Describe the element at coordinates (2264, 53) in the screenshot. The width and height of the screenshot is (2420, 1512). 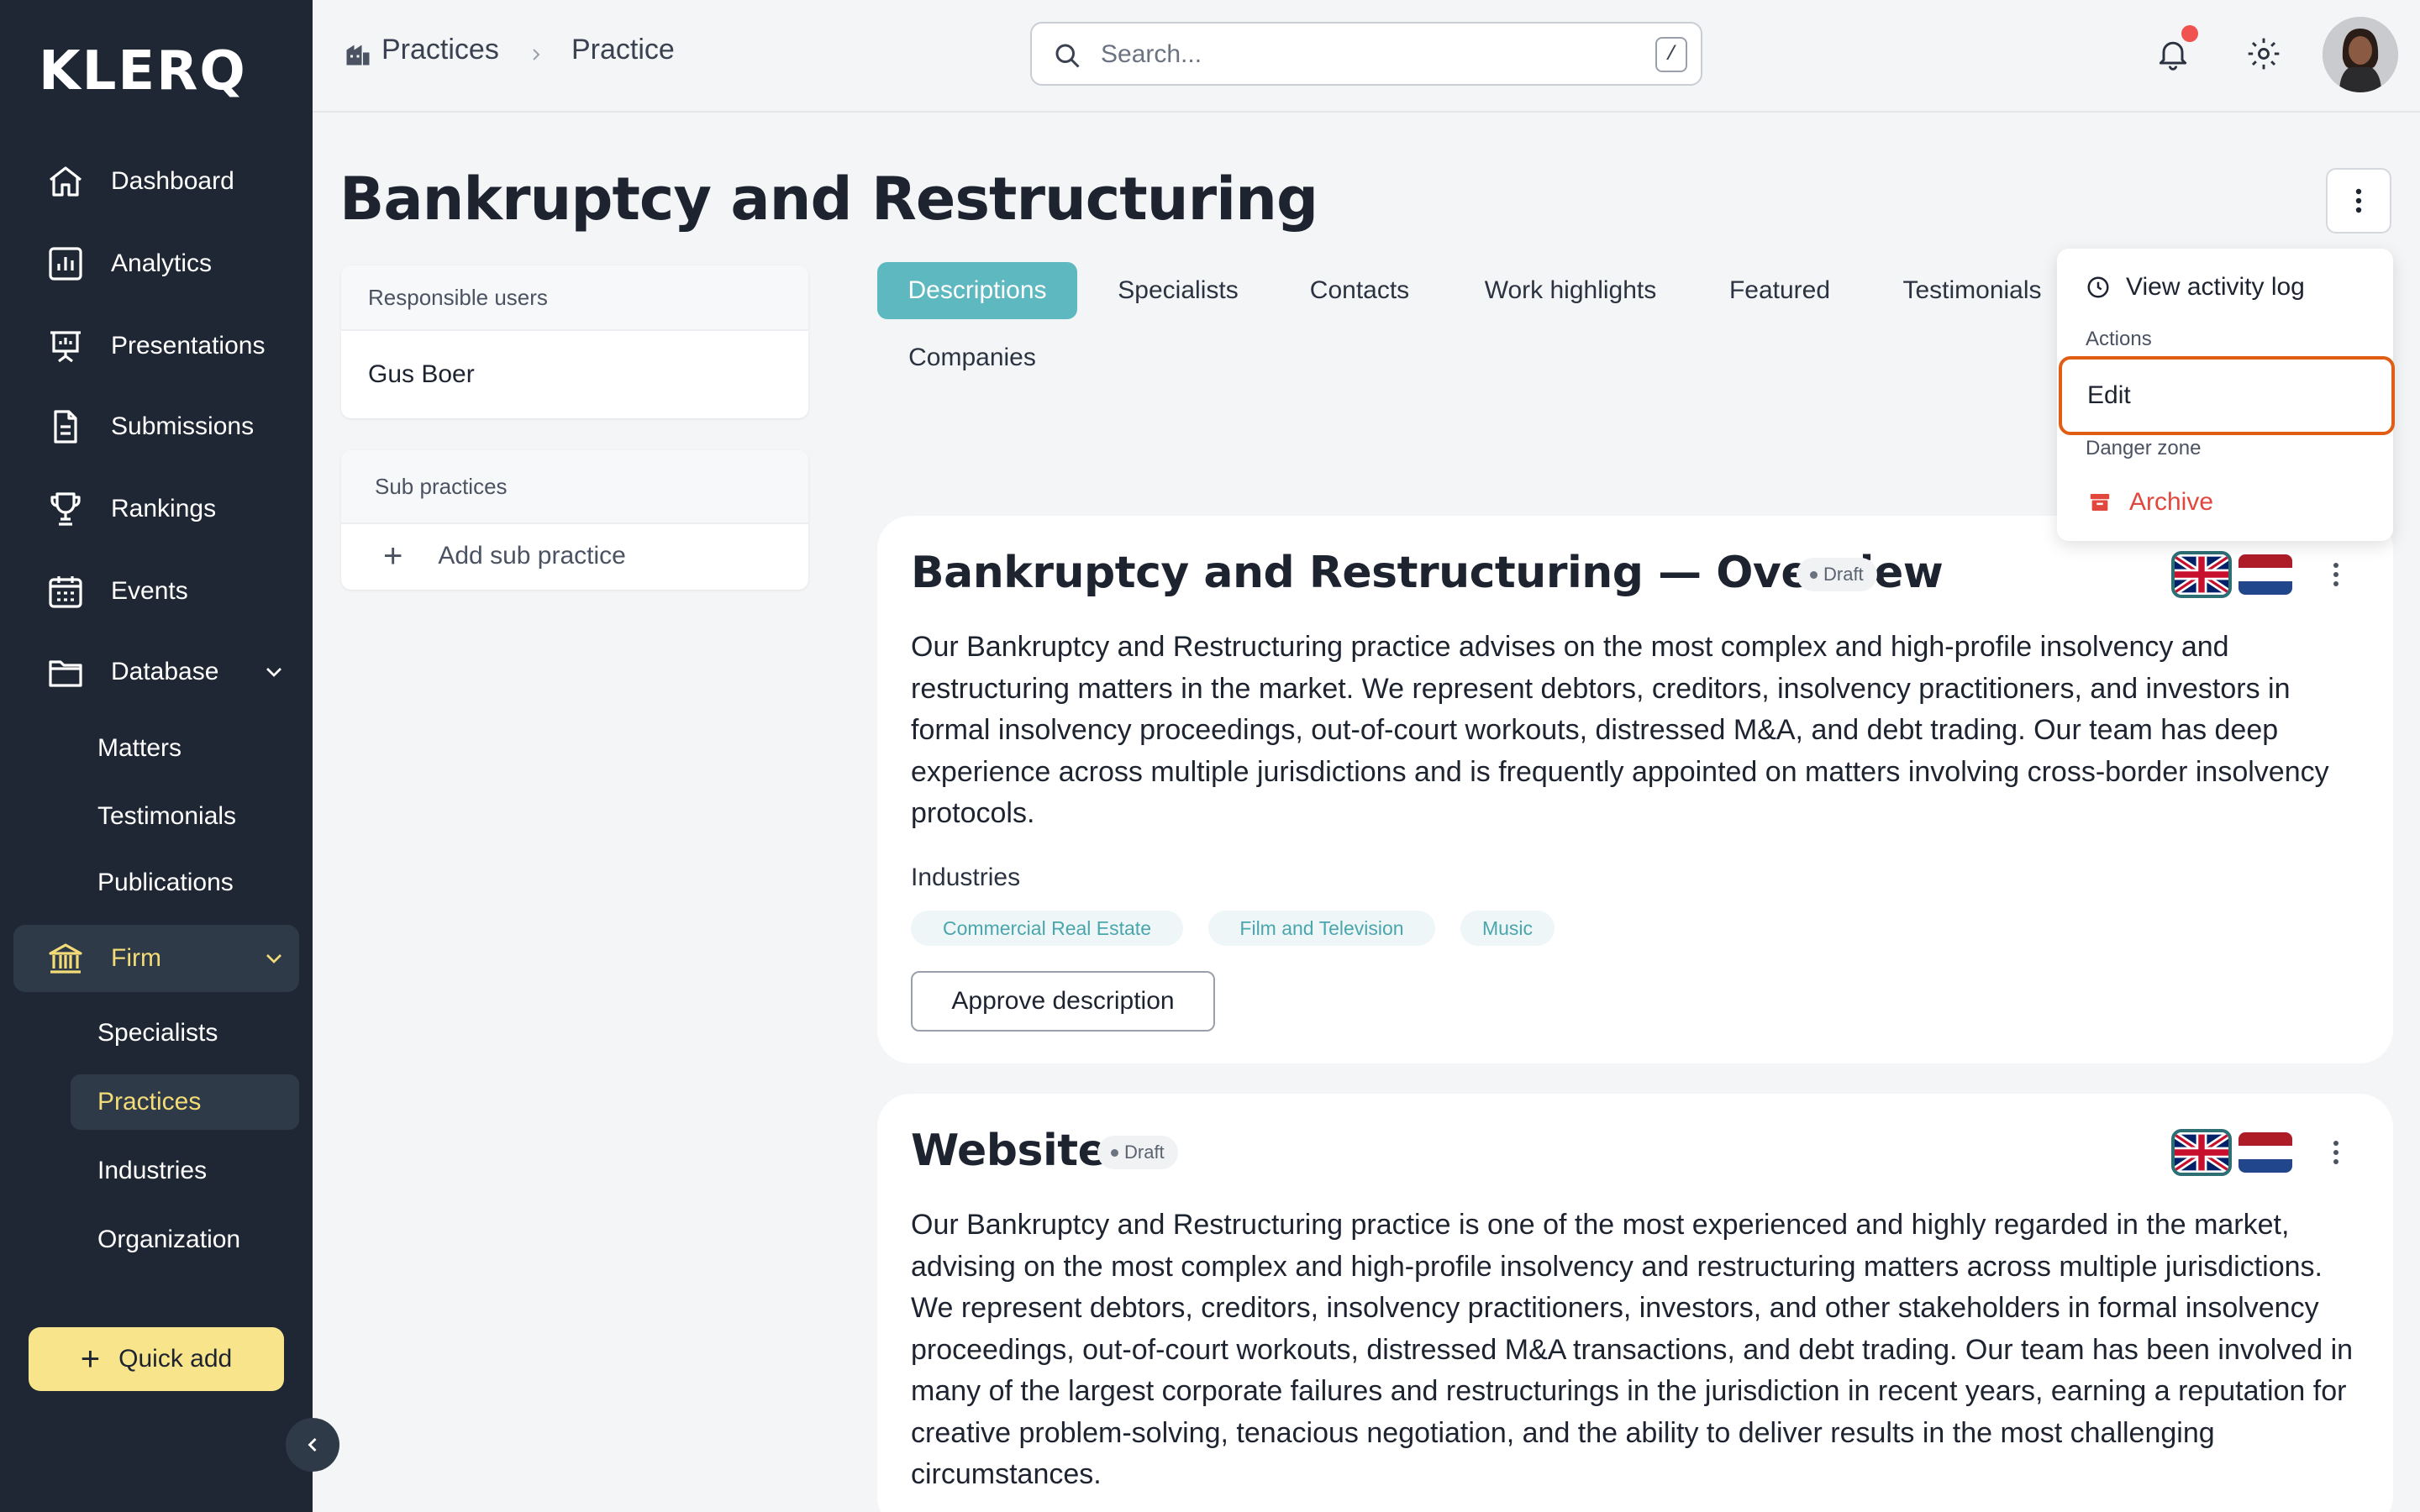
I see `gear-icon` at that location.